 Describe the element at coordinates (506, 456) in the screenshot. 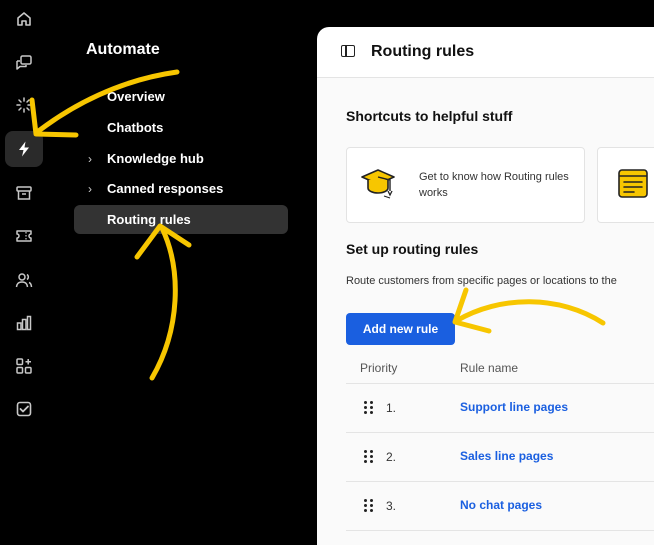

I see `rule-name-link: Sales line pages` at that location.